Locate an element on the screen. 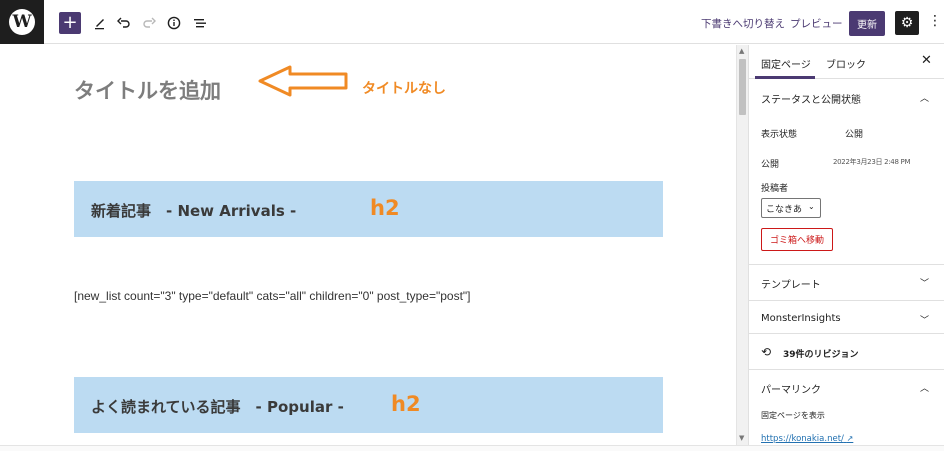 The height and width of the screenshot is (451, 944). list-view-icon is located at coordinates (200, 23).